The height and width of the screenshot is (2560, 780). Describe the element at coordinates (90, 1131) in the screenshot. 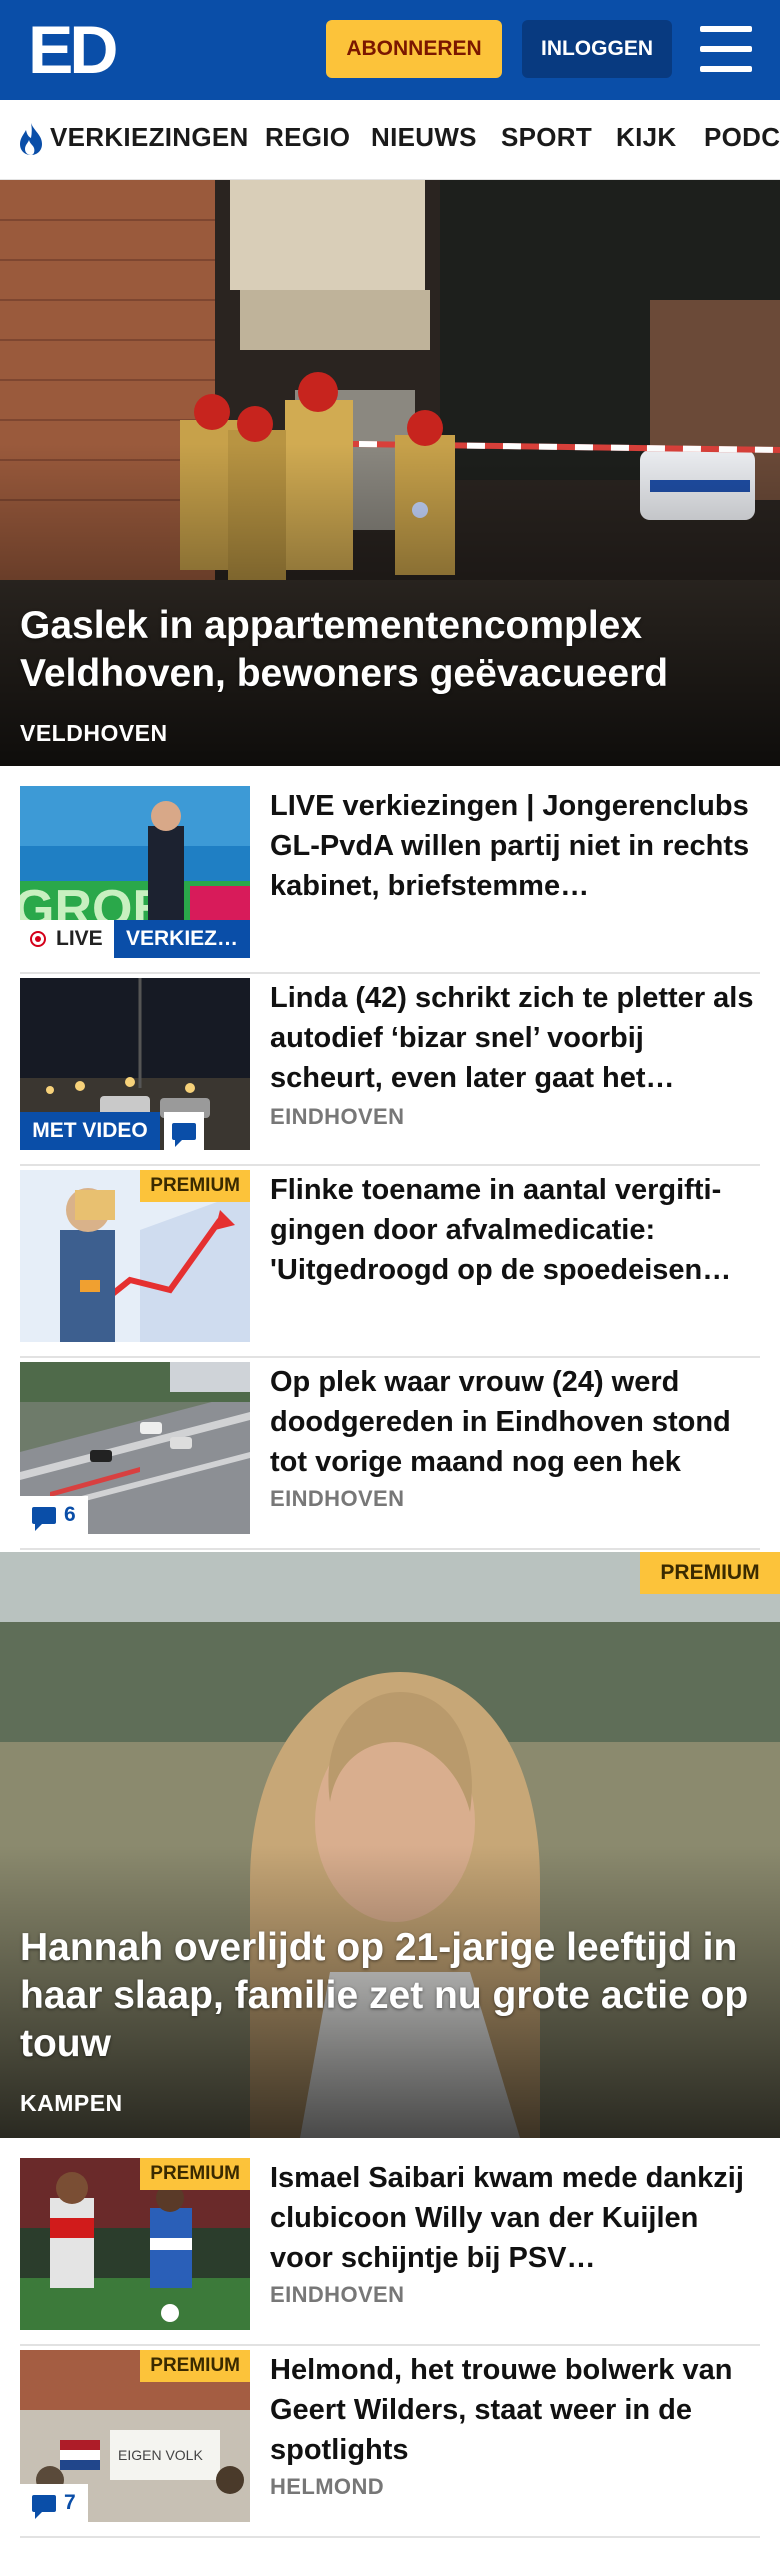

I see `video-badge: MET VIDEO` at that location.